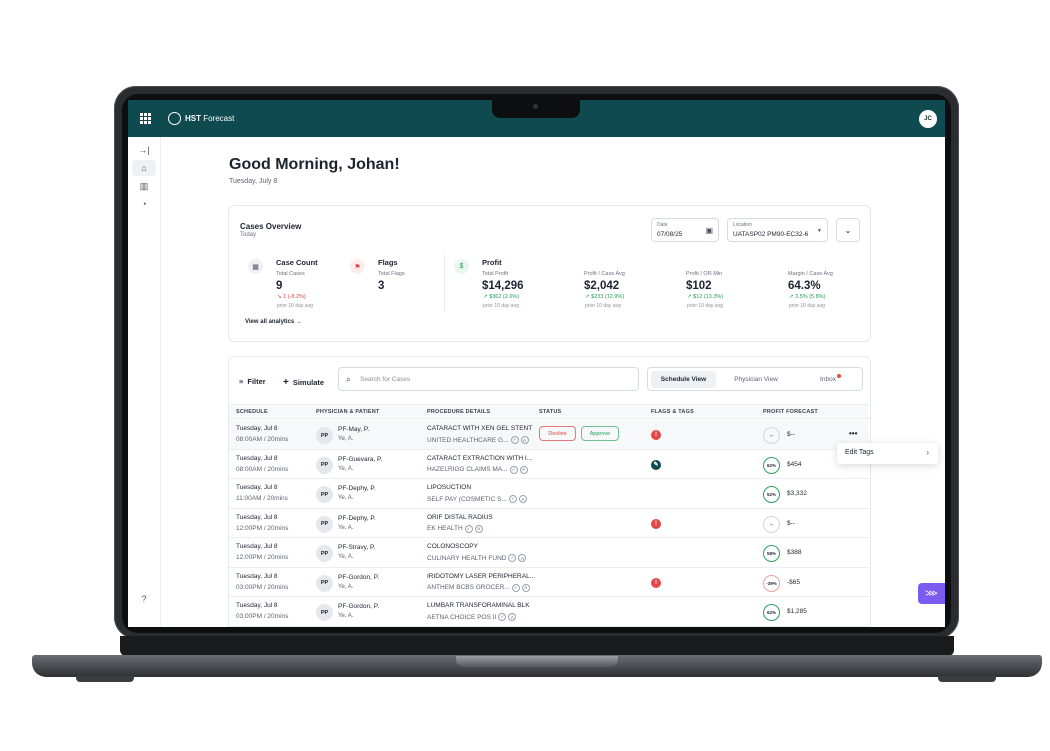  What do you see at coordinates (144, 168) in the screenshot?
I see `home-icon: ⌂` at bounding box center [144, 168].